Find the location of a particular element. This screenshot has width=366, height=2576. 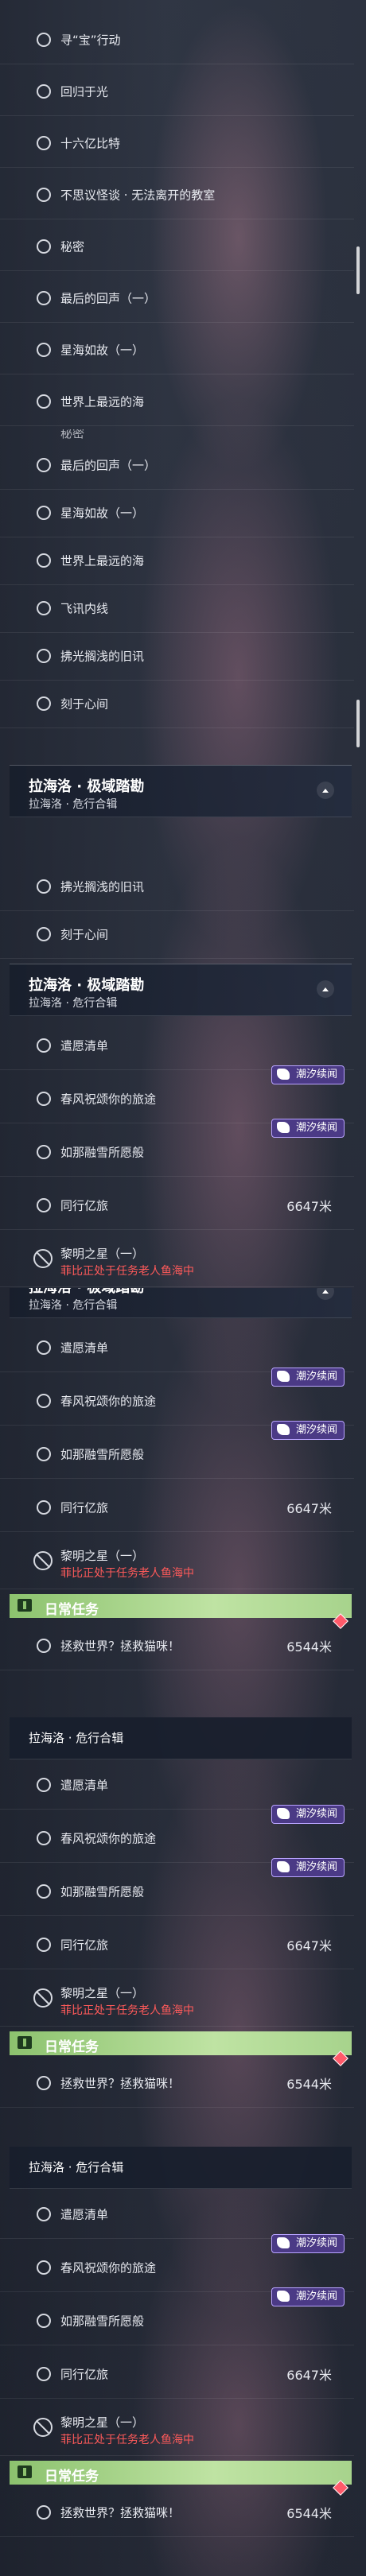

quest-row: 十六亿比特 is located at coordinates (177, 143).